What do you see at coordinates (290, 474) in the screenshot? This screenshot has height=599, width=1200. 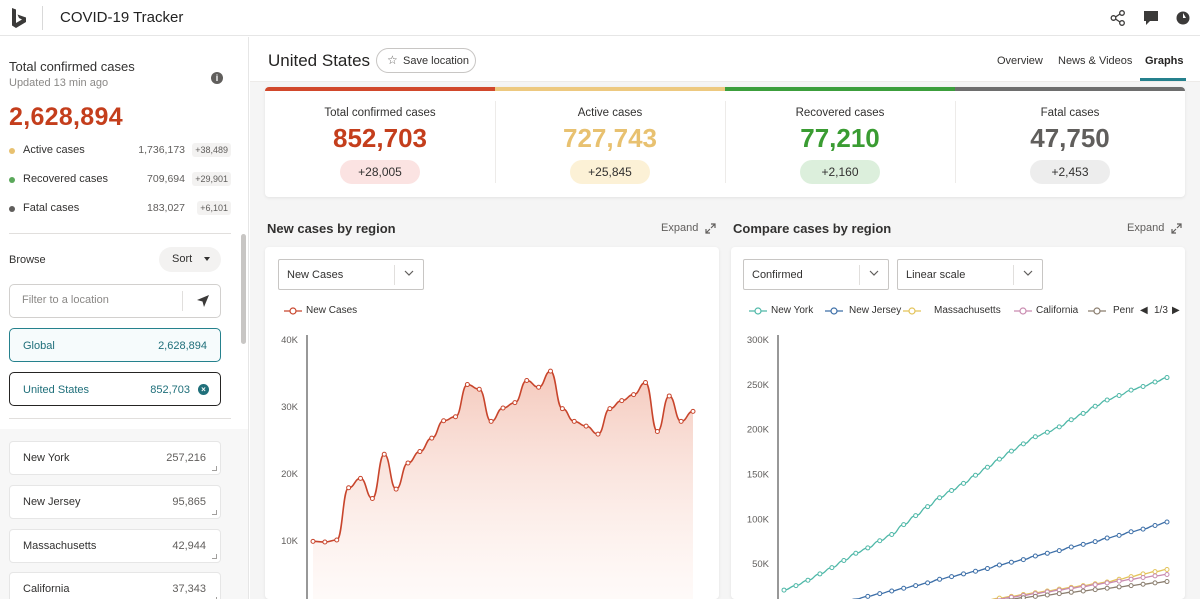 I see `y-tick-label: 20K` at bounding box center [290, 474].